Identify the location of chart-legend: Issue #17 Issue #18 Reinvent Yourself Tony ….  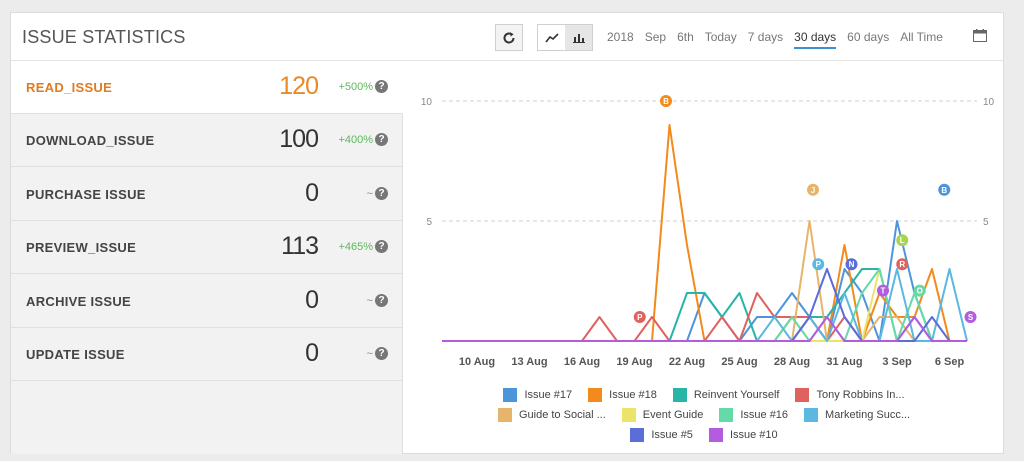
(704, 415).